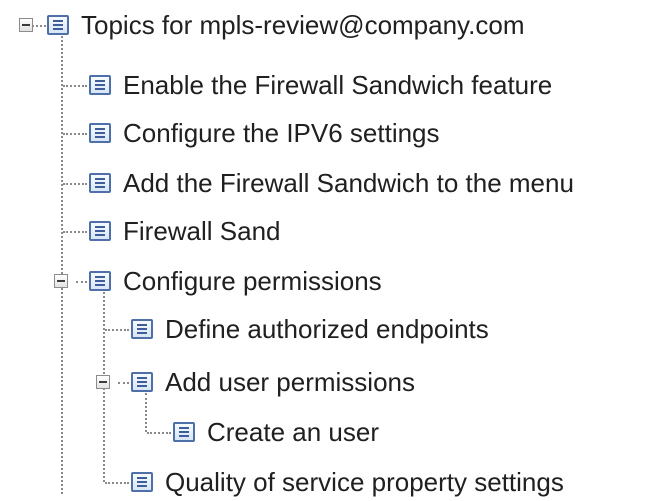  Describe the element at coordinates (302, 25) in the screenshot. I see `tree-item-root-topics: Topics for mpls-review@company.com` at that location.